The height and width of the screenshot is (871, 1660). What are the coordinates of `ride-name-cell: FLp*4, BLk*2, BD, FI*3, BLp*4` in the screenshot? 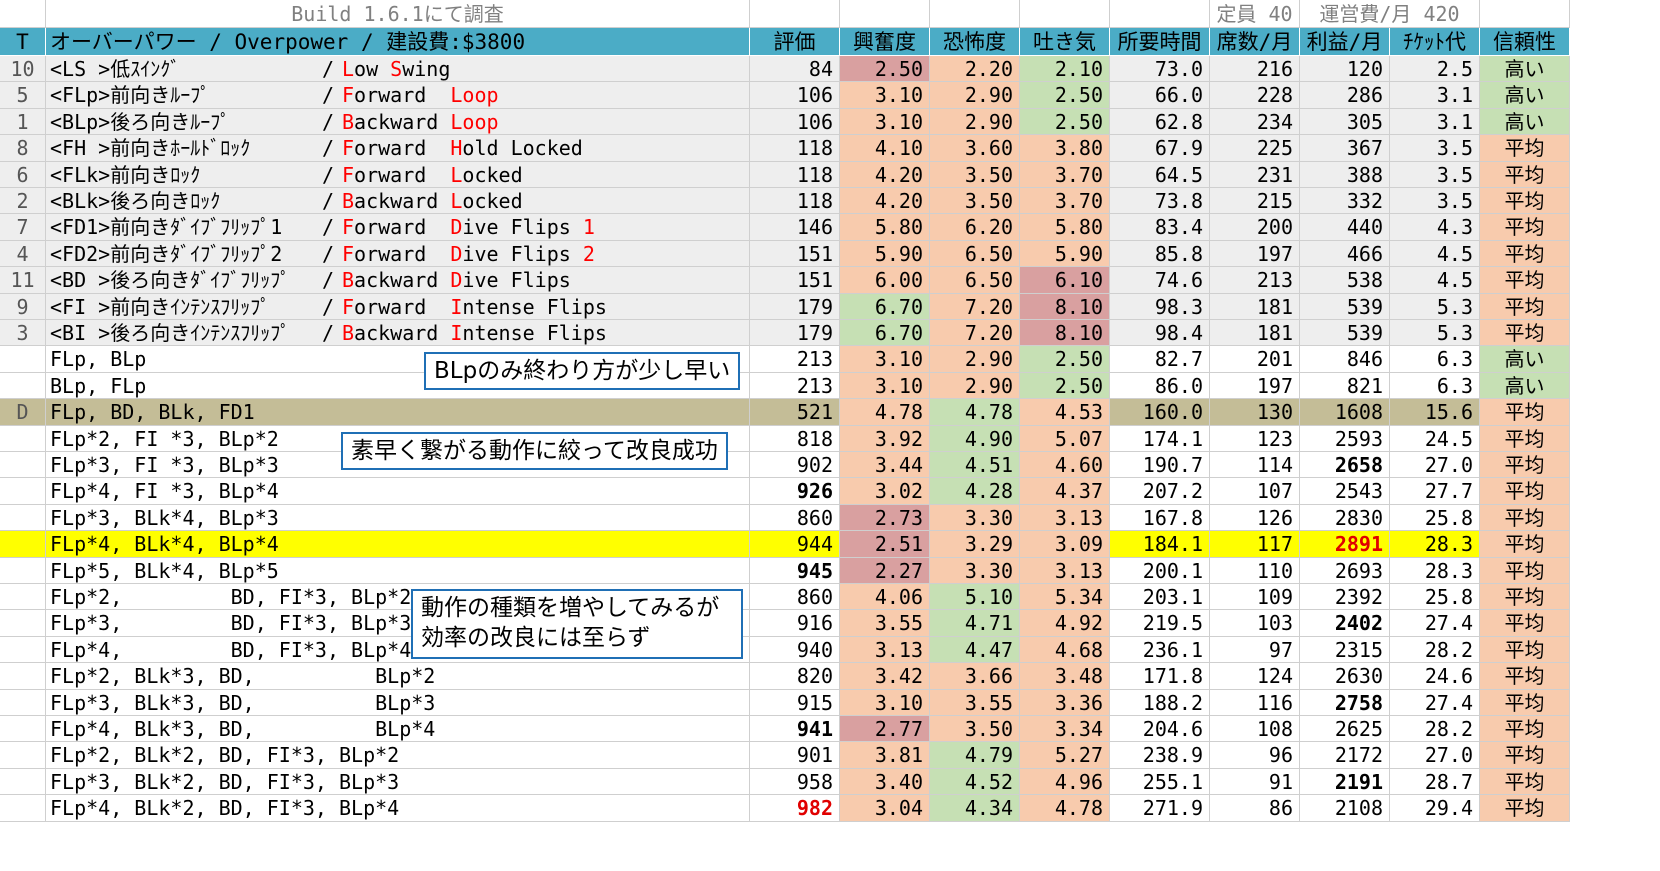 It's located at (398, 808).